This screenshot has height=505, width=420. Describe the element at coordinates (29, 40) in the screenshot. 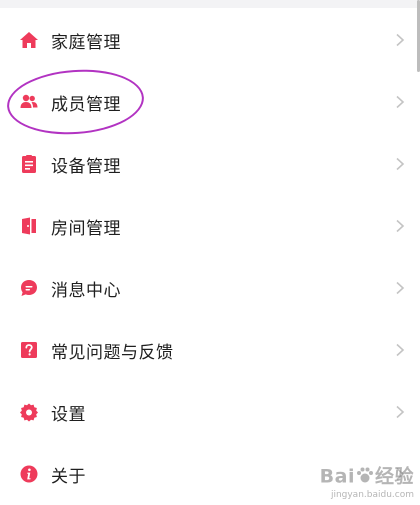

I see `home-icon` at that location.